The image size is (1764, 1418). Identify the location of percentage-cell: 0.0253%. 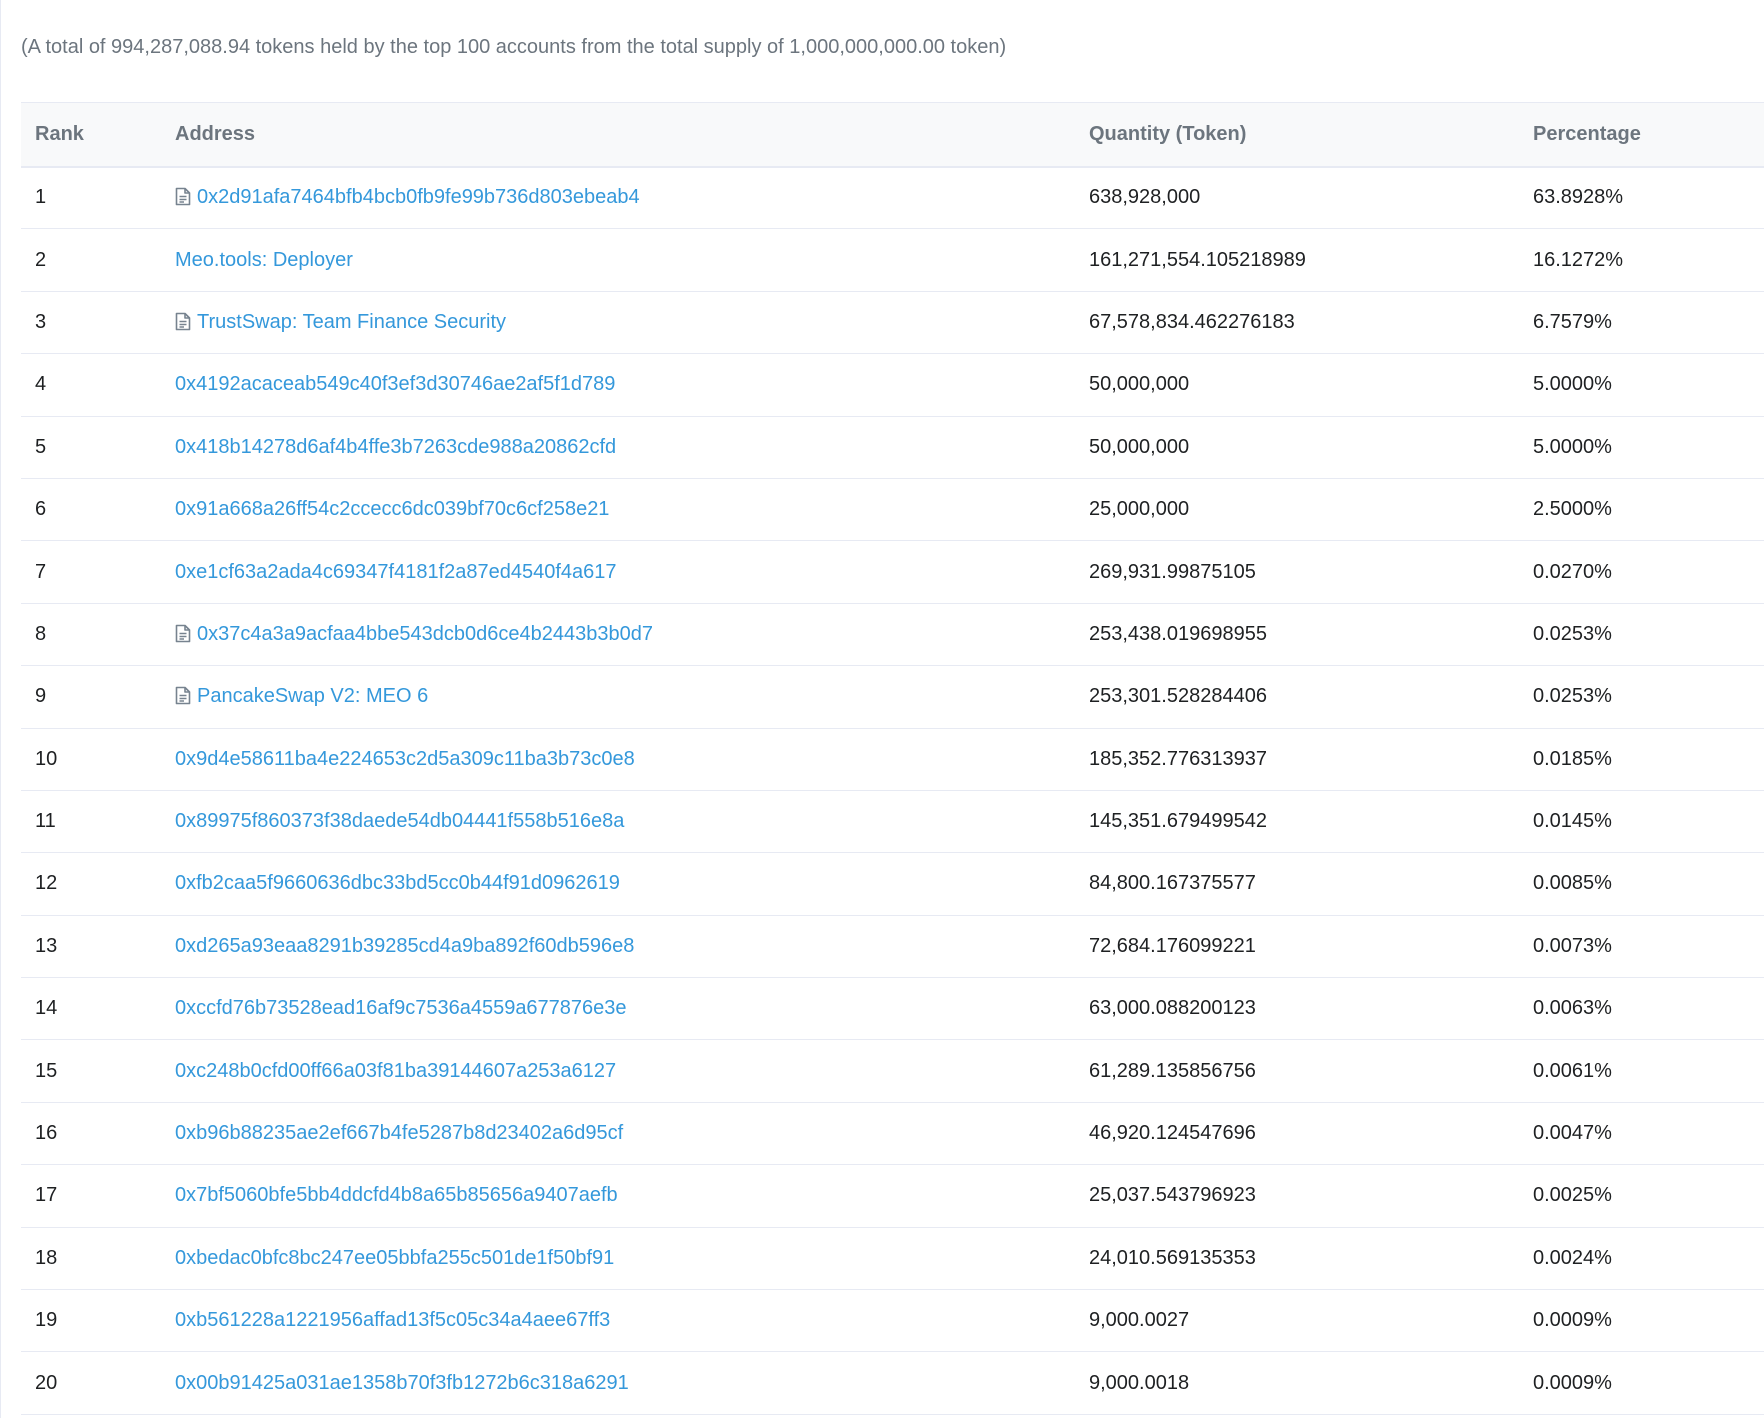
(1572, 633).